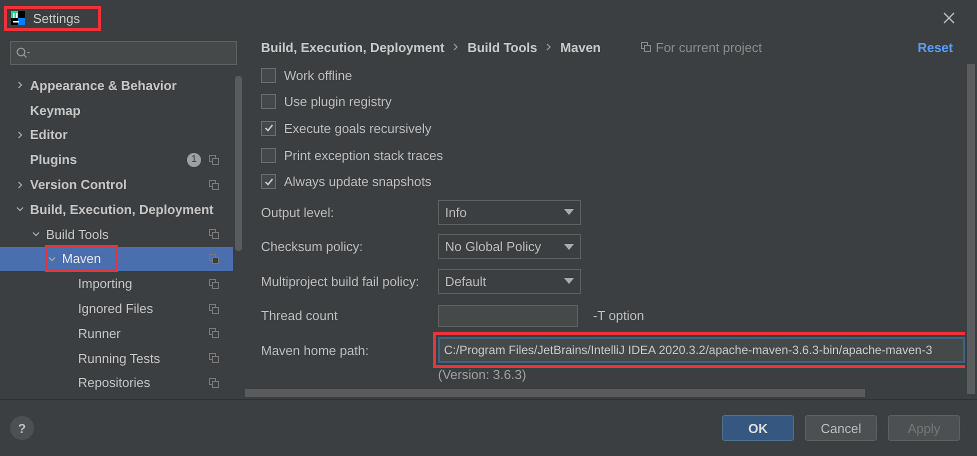 The width and height of the screenshot is (977, 456). I want to click on tree-item-label: Version Control, so click(78, 184).